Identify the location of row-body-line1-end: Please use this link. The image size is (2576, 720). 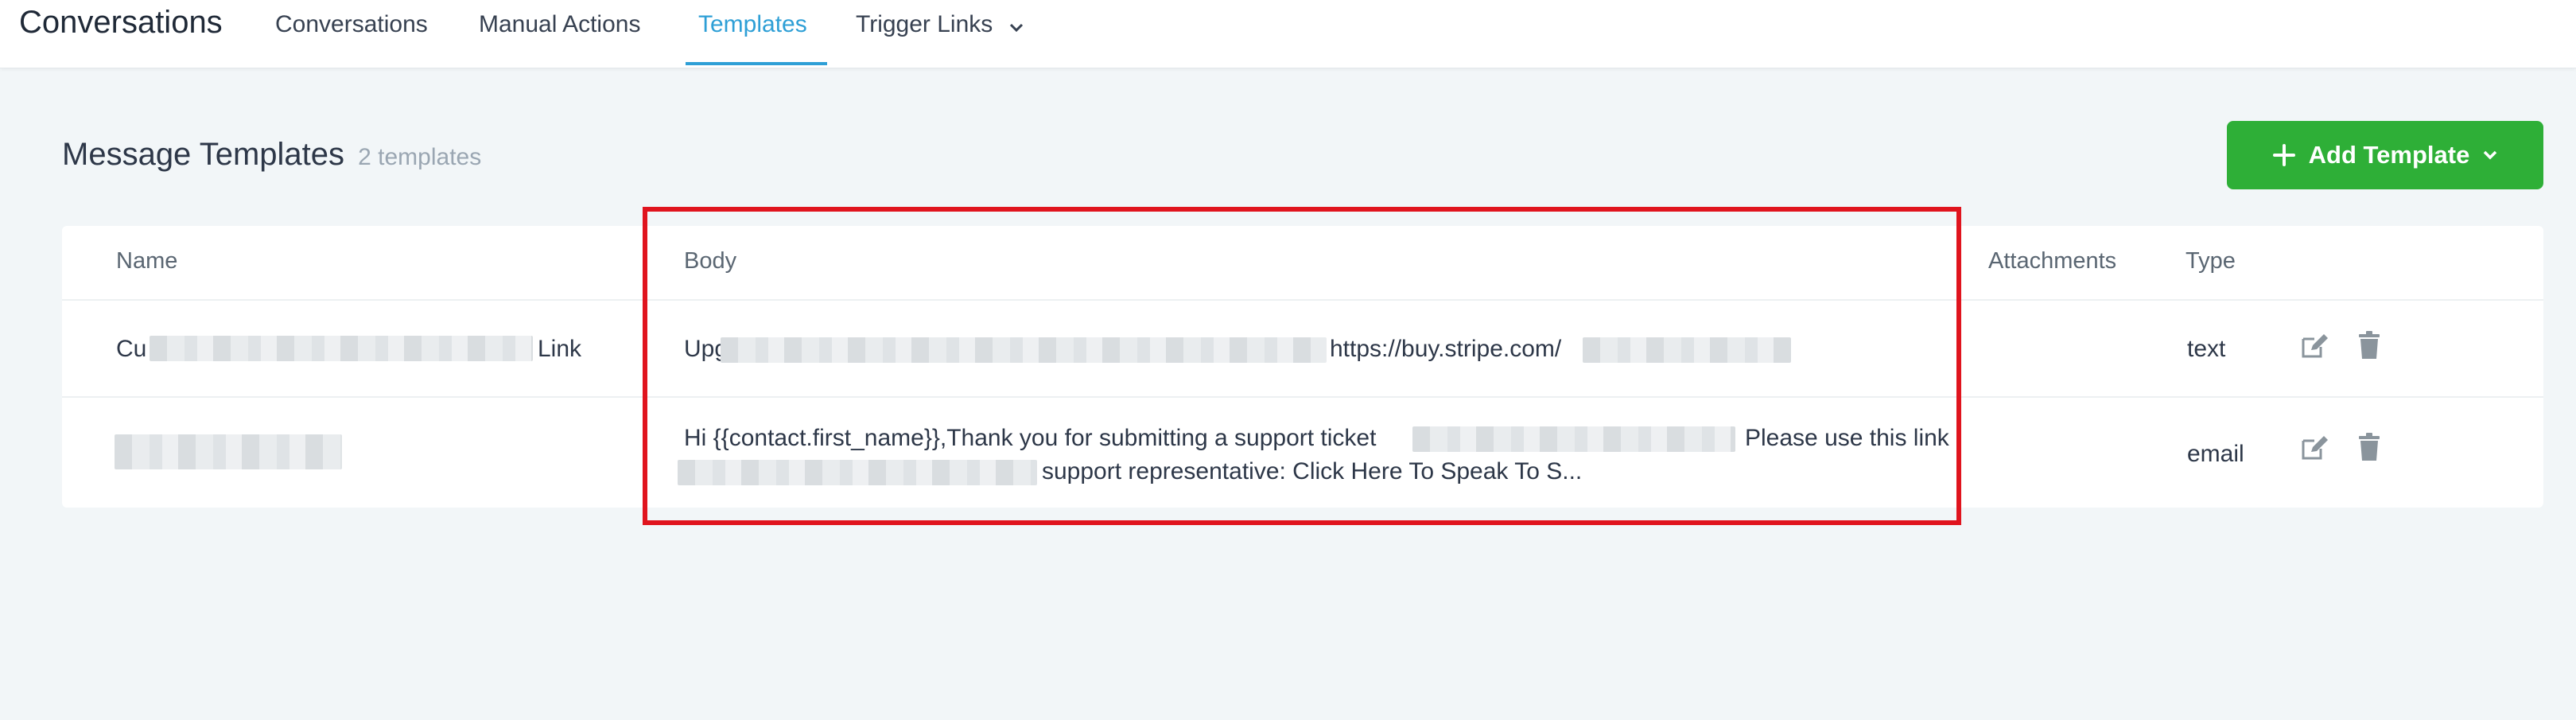
(1847, 438).